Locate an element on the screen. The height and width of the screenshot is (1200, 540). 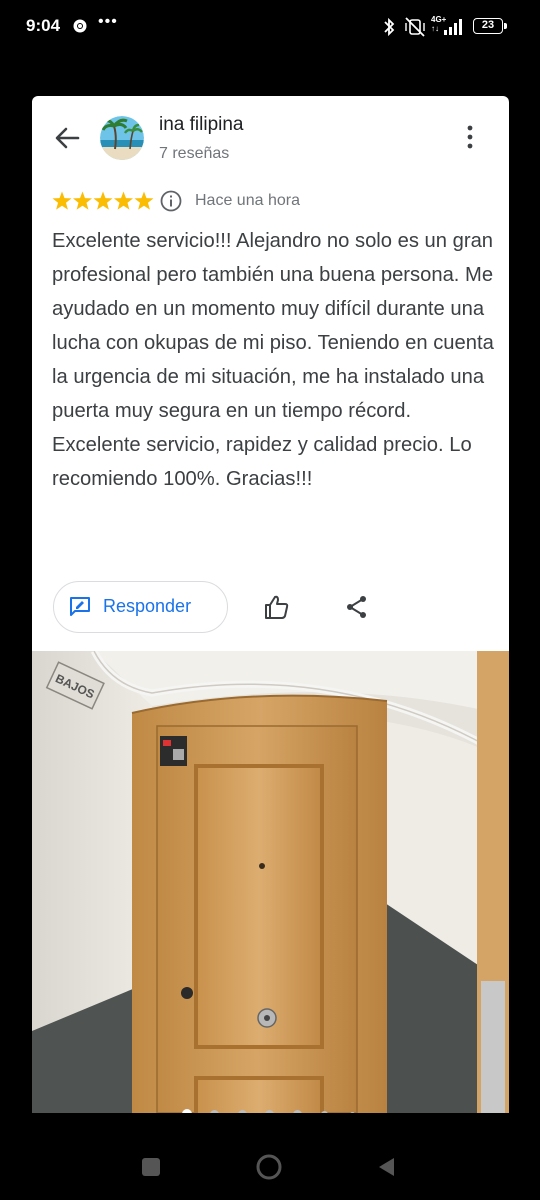
recents-button is located at coordinates (151, 1167).